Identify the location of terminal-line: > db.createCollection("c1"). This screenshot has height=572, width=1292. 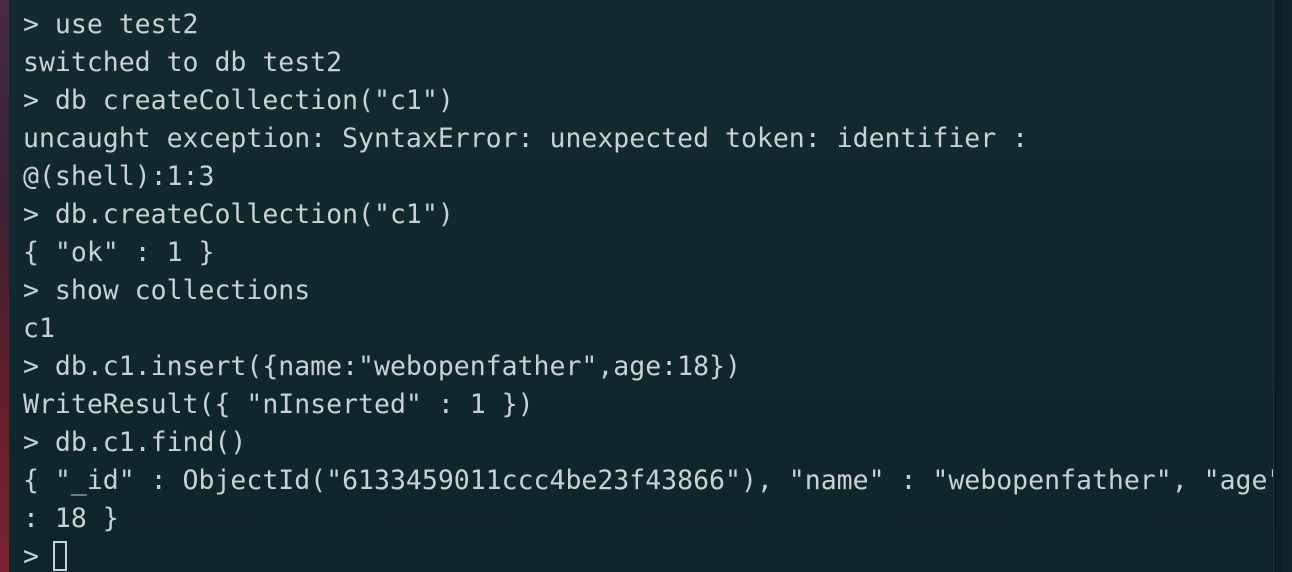
(238, 214).